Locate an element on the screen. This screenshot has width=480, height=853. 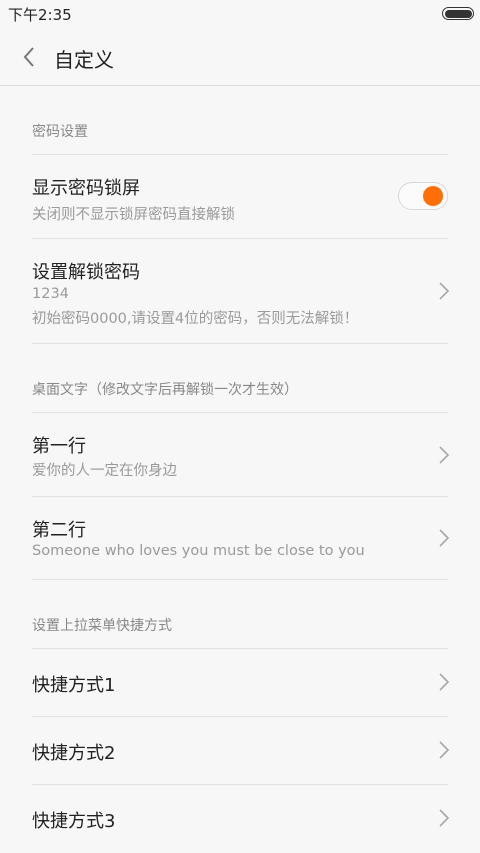
app-bar: 自定义 is located at coordinates (240, 57).